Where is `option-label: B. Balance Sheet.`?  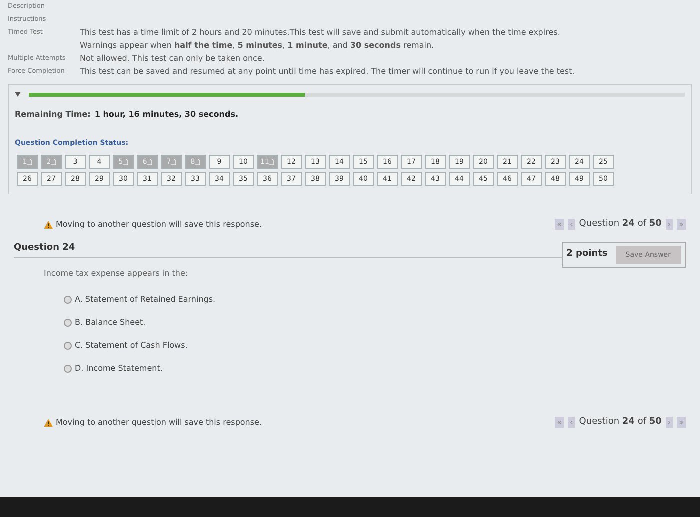
option-label: B. Balance Sheet. is located at coordinates (110, 323).